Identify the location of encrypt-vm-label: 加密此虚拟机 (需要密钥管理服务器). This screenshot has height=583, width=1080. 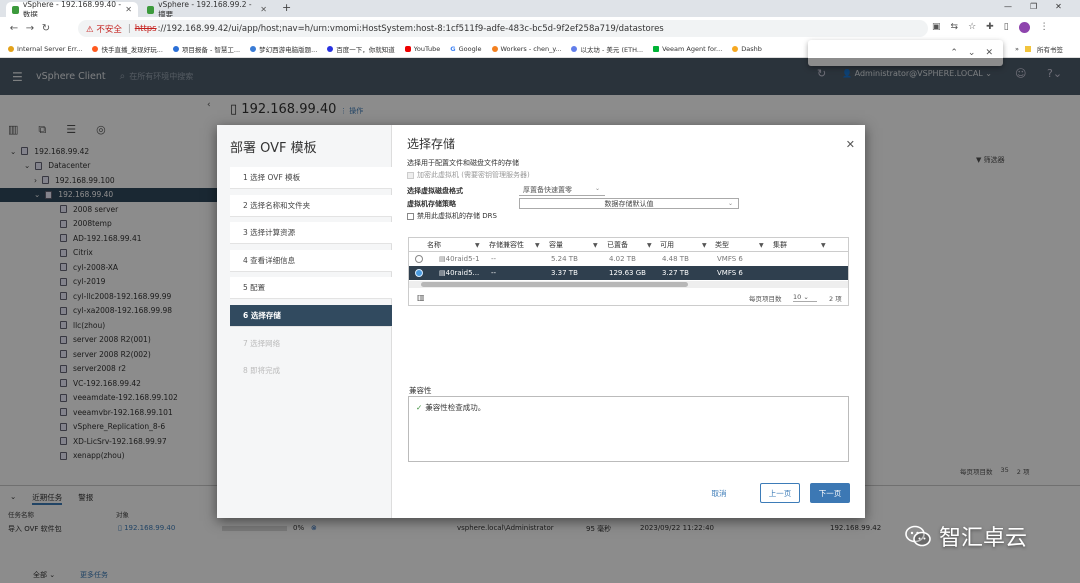
(473, 175).